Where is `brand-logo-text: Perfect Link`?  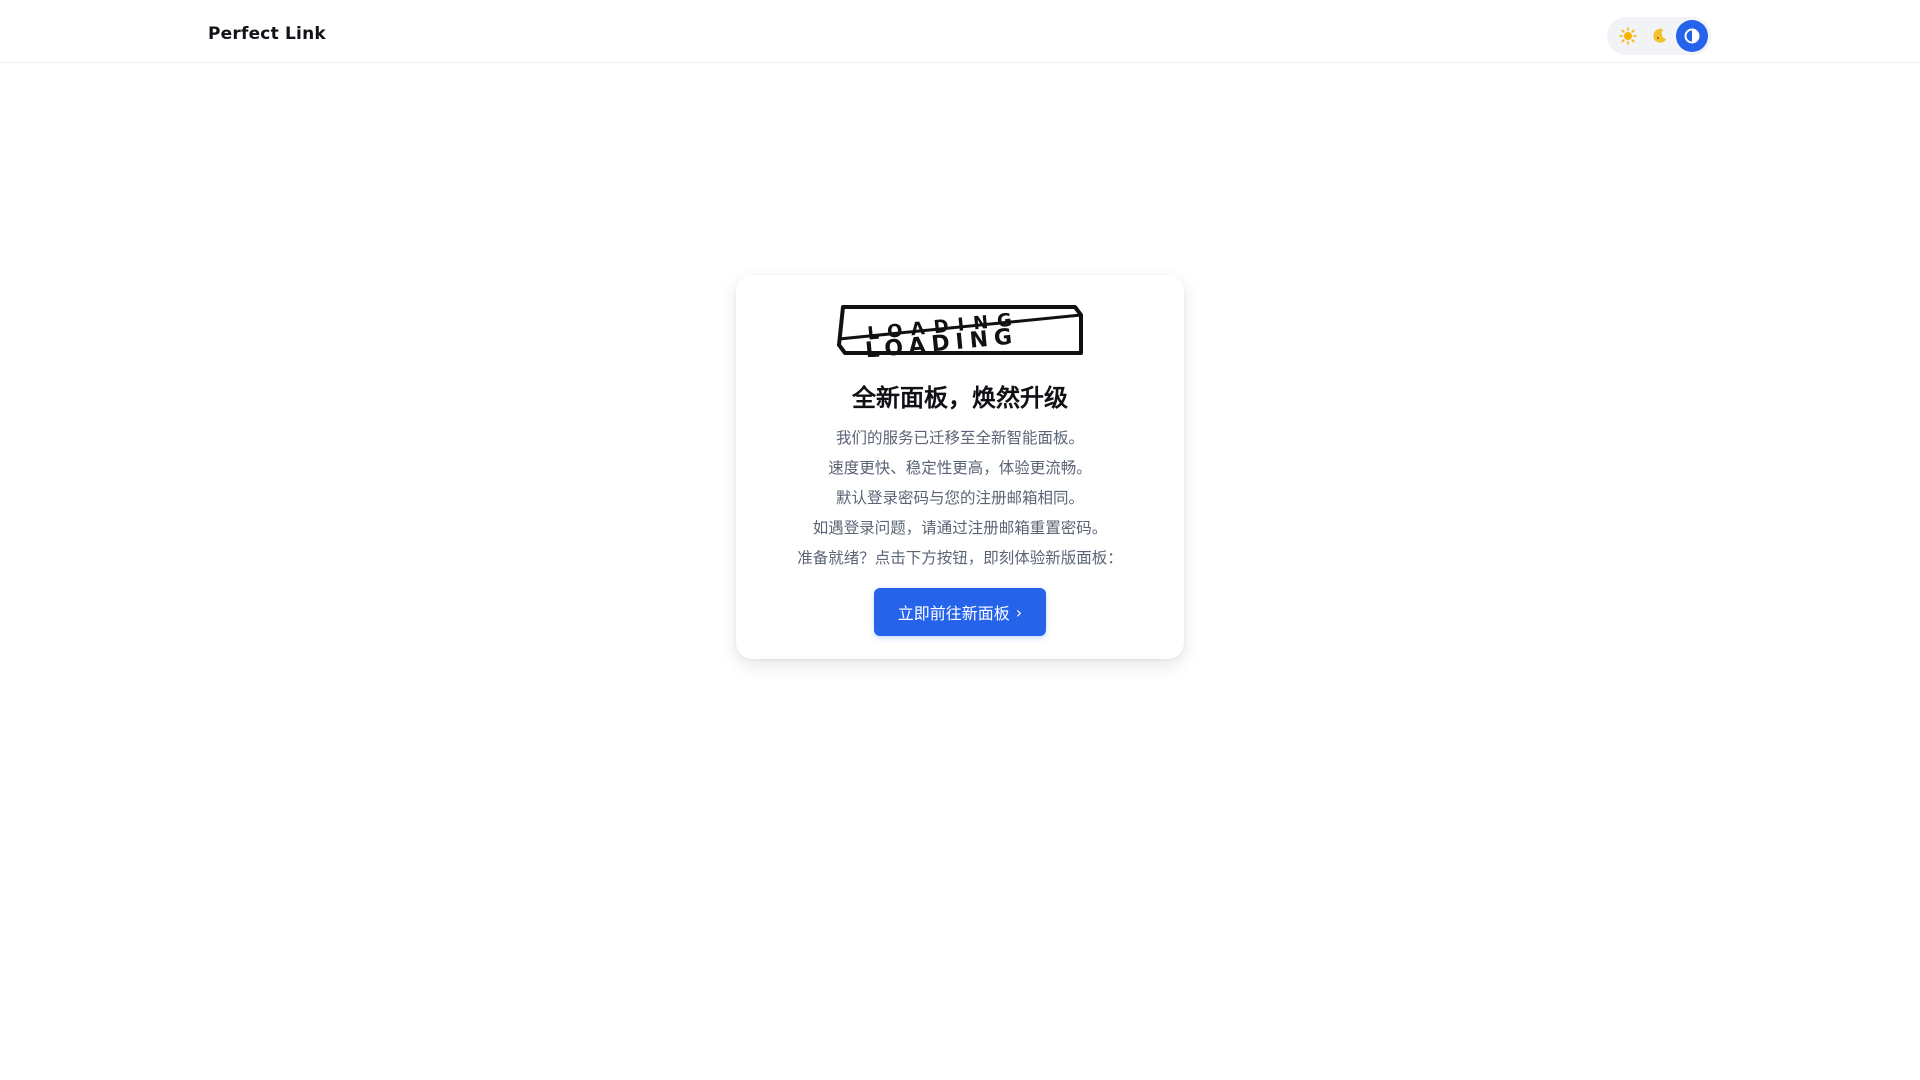
brand-logo-text: Perfect Link is located at coordinates (267, 34).